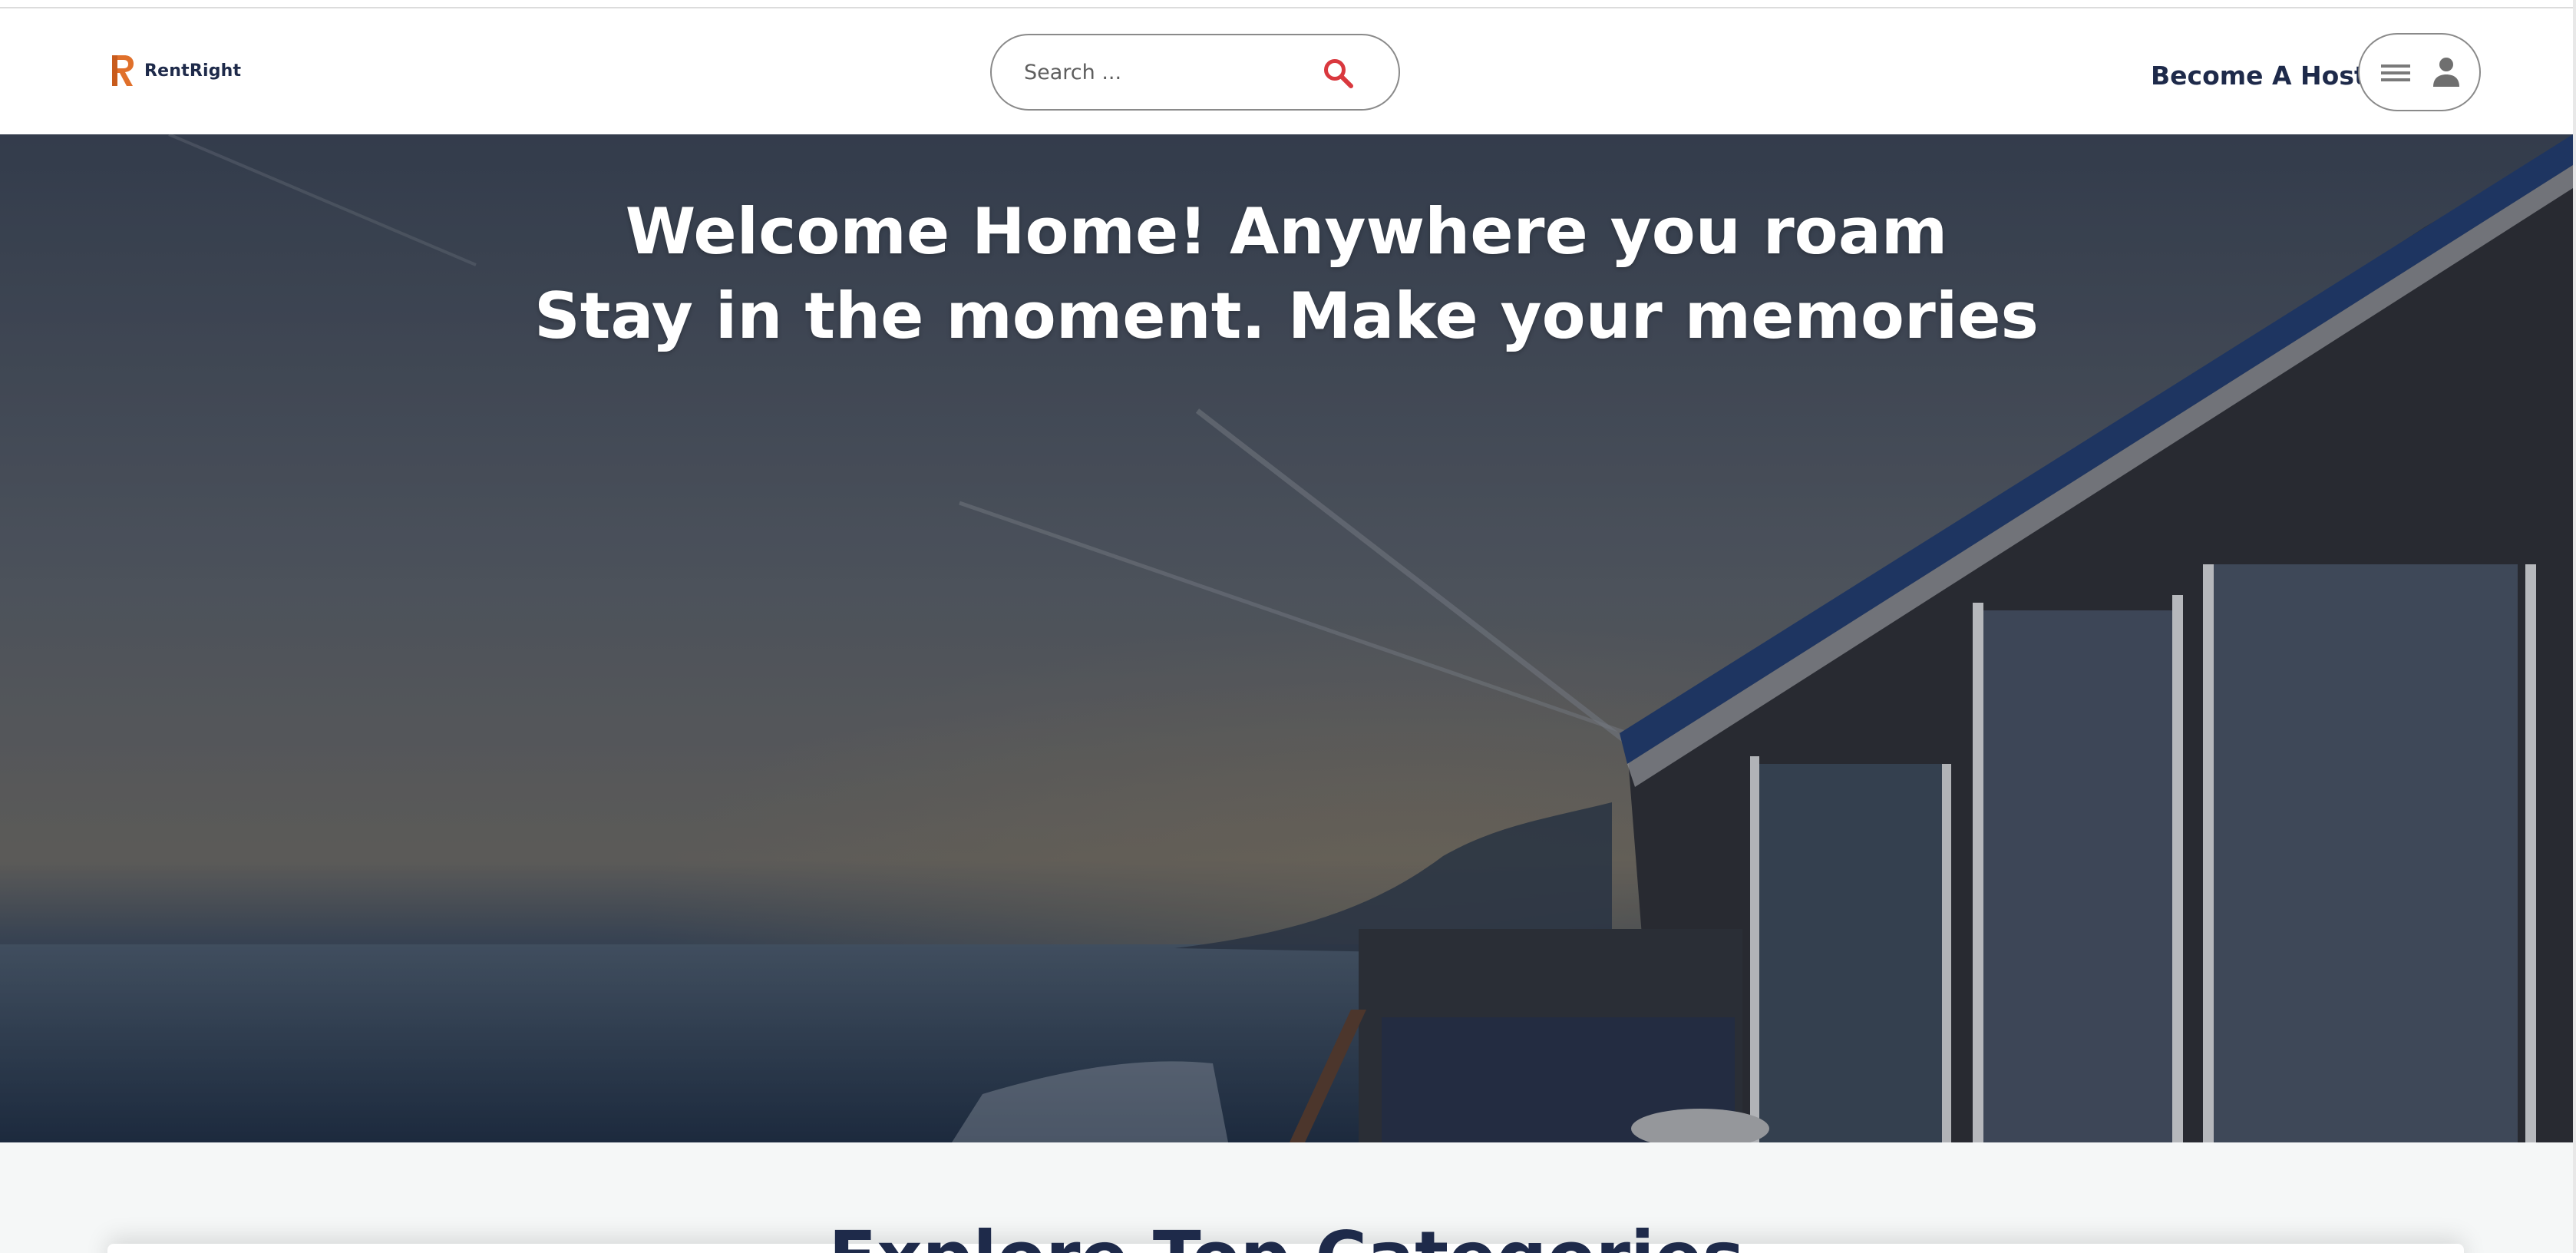 This screenshot has height=1253, width=2576. What do you see at coordinates (1286, 1197) in the screenshot?
I see `explore-categories-section: Explore Top Categories` at bounding box center [1286, 1197].